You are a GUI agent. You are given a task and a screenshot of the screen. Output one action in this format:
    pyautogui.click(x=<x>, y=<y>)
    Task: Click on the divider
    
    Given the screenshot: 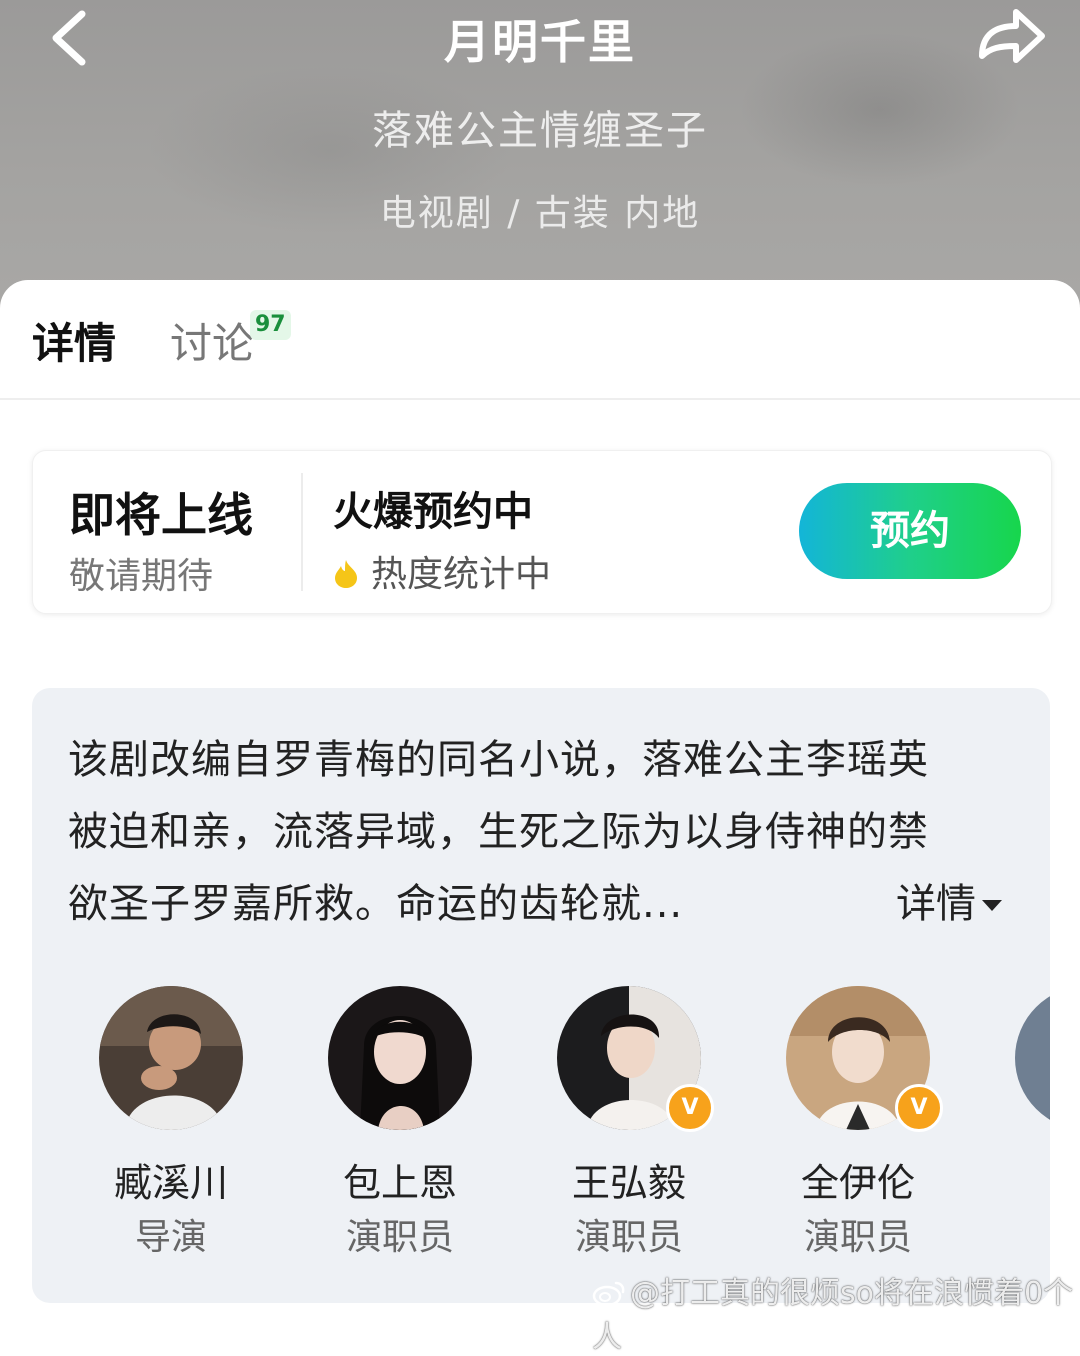 What is the action you would take?
    pyautogui.click(x=302, y=532)
    